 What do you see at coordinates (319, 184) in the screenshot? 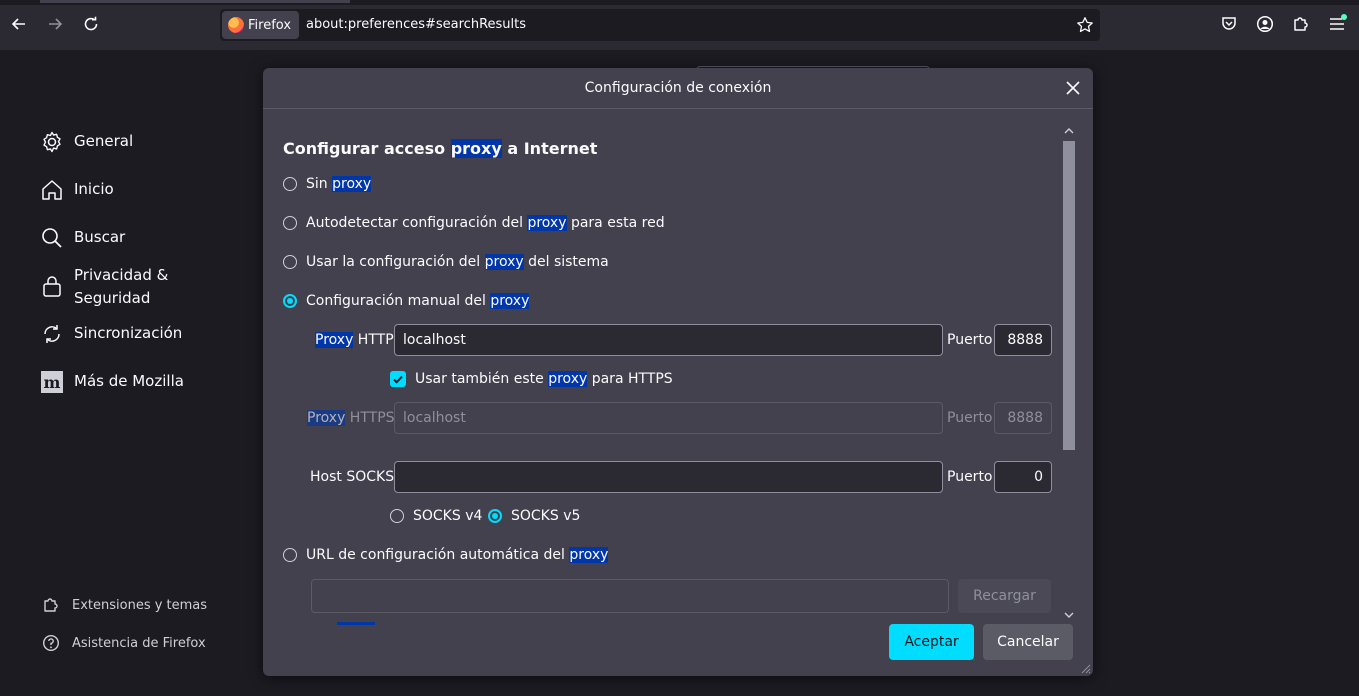
I see `label-text: Sin` at bounding box center [319, 184].